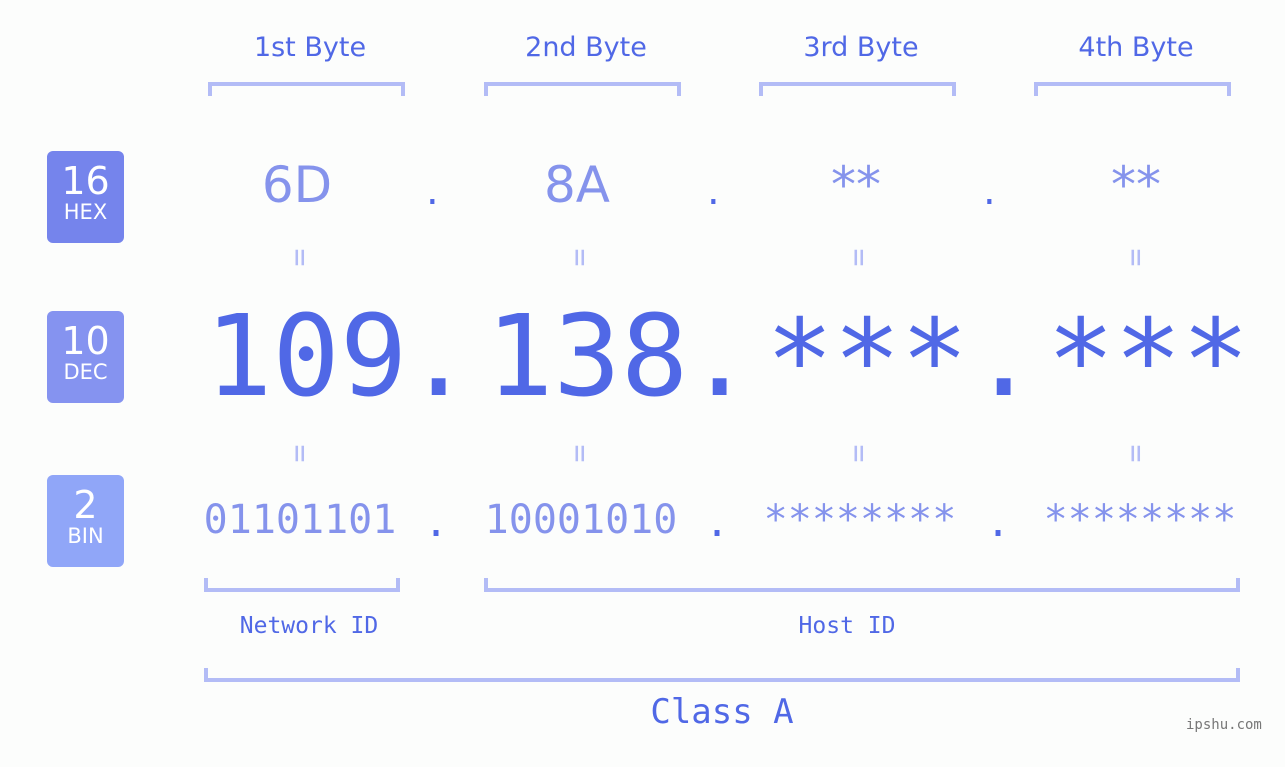  What do you see at coordinates (722, 712) in the screenshot?
I see `class-label: Class A` at bounding box center [722, 712].